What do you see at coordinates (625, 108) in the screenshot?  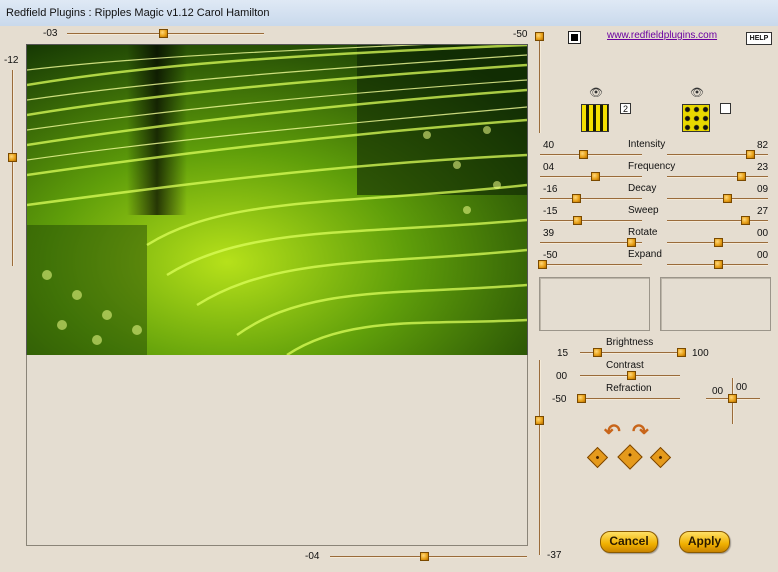 I see `pattern-number-box: 2` at bounding box center [625, 108].